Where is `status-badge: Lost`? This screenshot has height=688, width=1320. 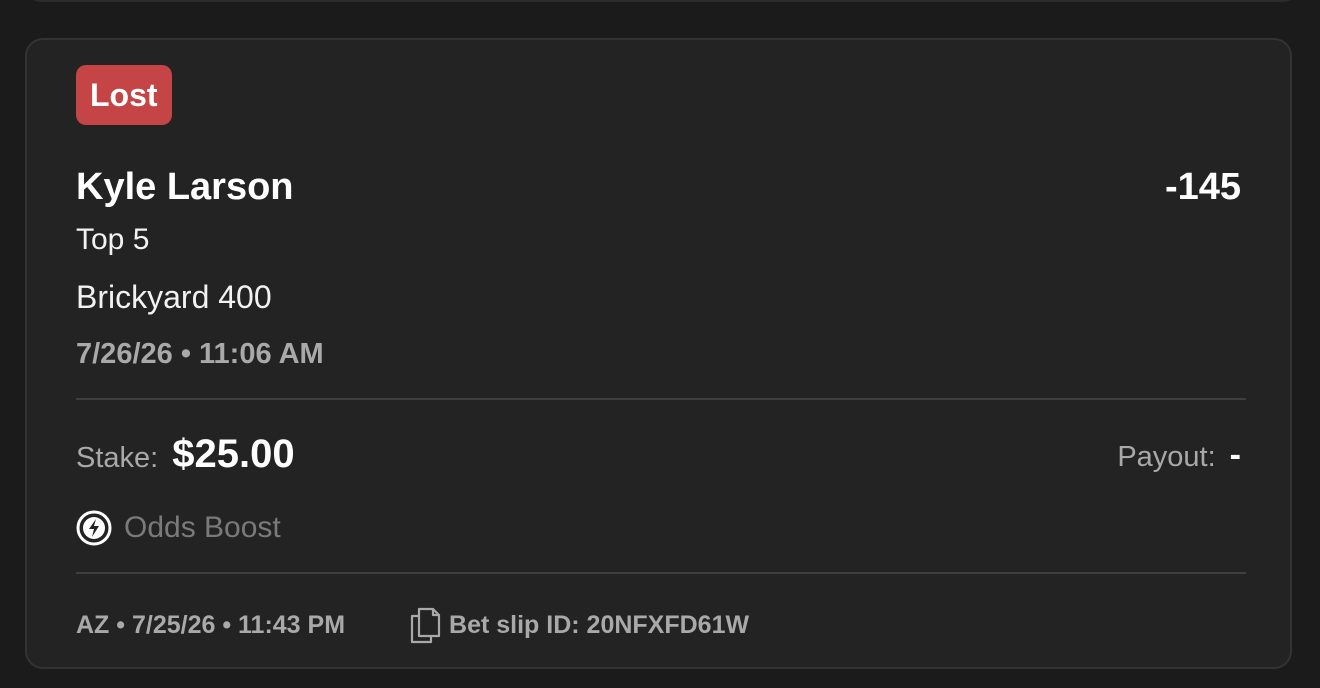 status-badge: Lost is located at coordinates (124, 95).